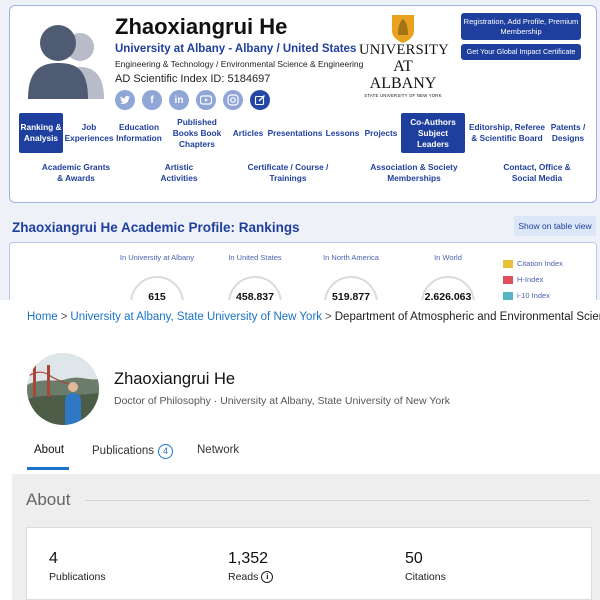  I want to click on nav-co-authors: Co-Authors Subject Leaders, so click(433, 133).